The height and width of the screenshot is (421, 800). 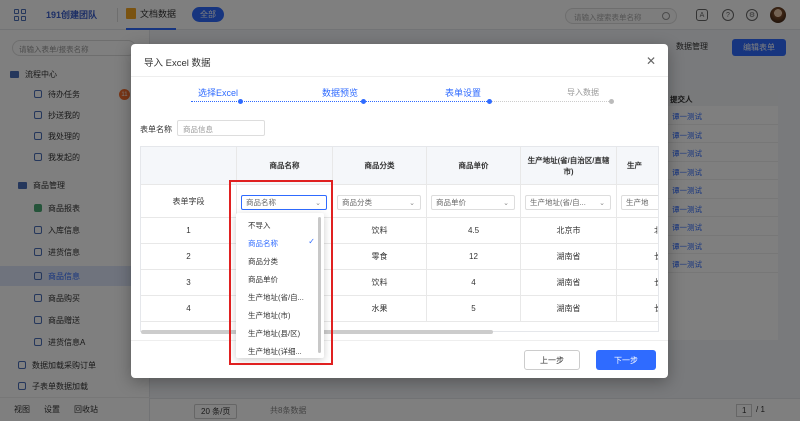 I want to click on row-index: 3, so click(x=189, y=283).